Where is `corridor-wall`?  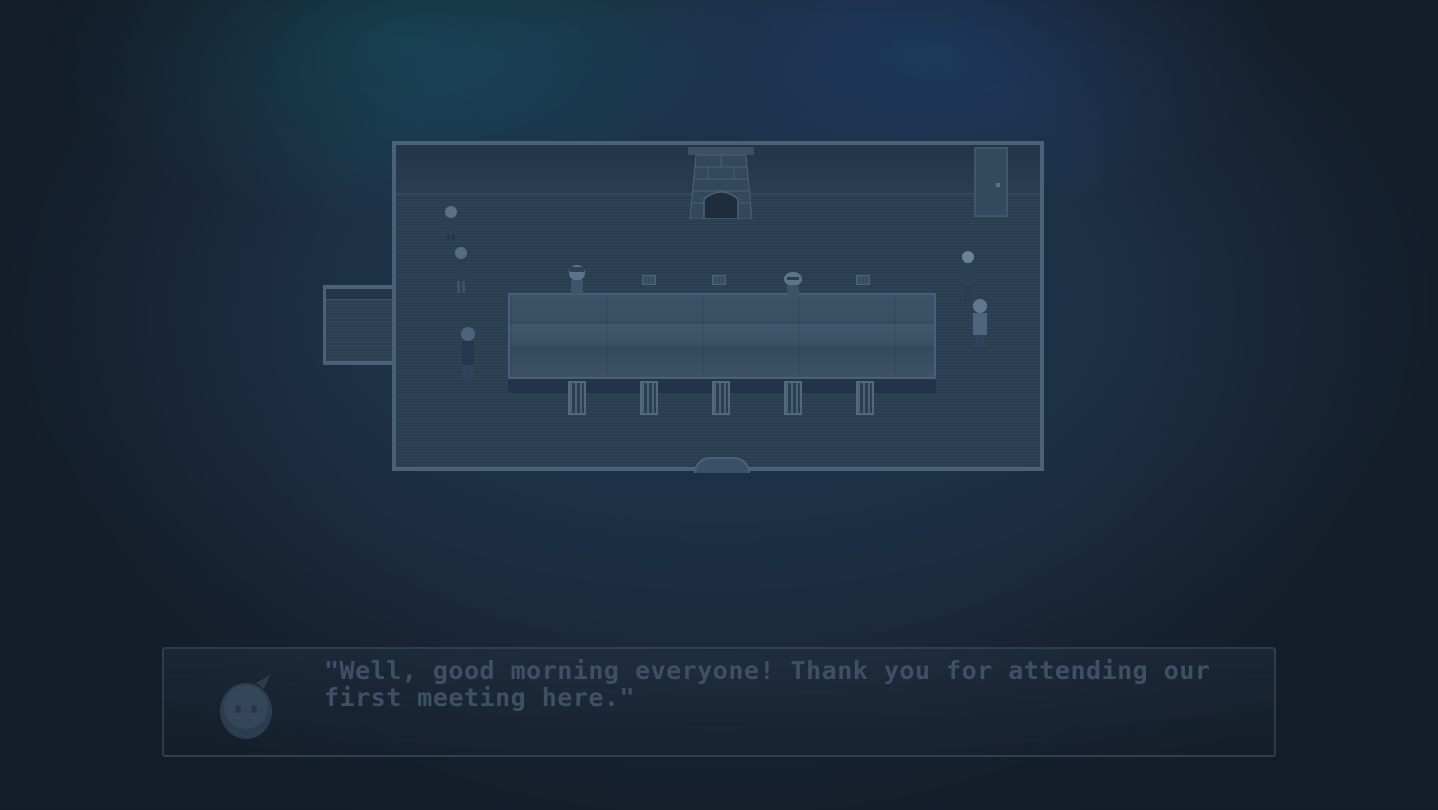 corridor-wall is located at coordinates (361, 294).